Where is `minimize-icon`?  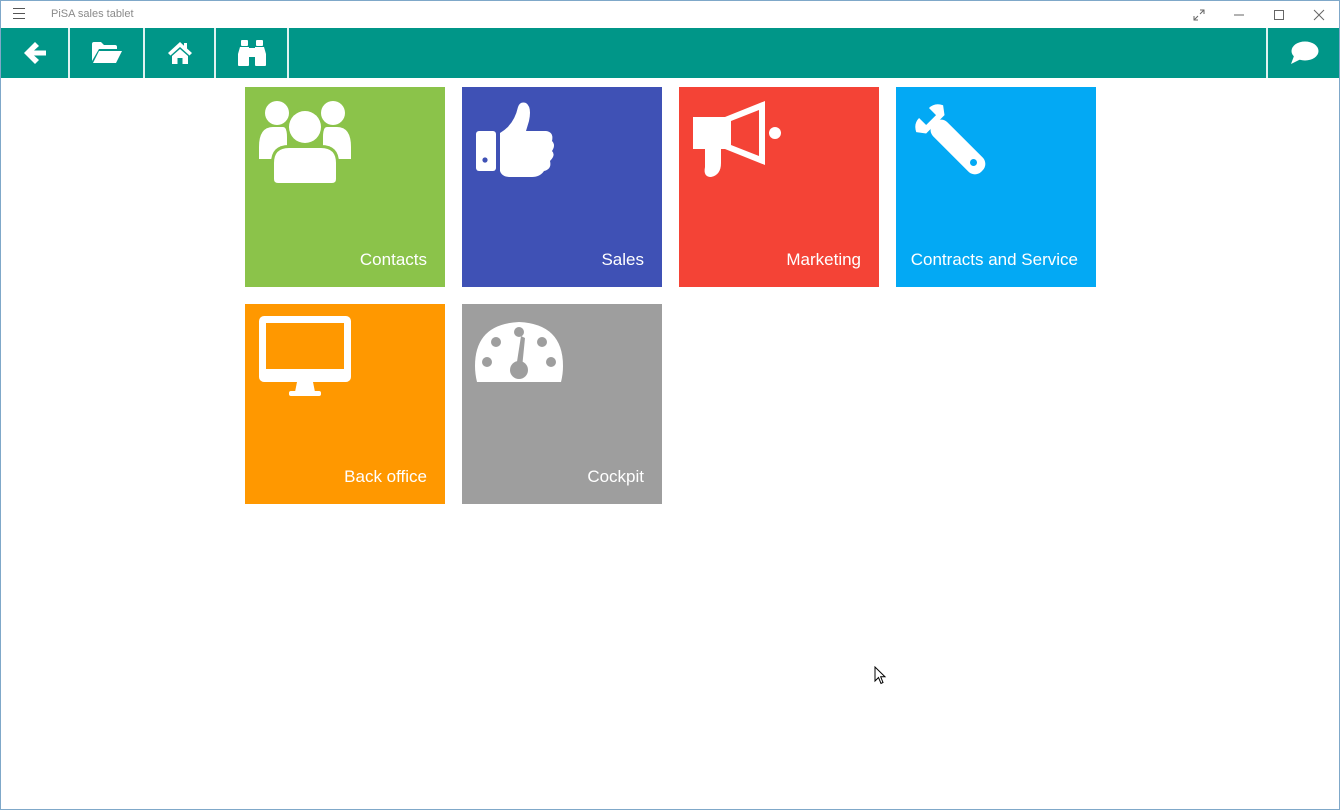 minimize-icon is located at coordinates (1239, 14).